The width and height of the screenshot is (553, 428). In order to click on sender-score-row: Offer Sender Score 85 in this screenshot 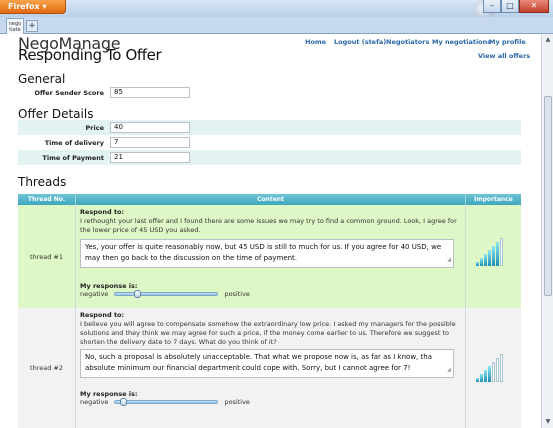, I will do `click(269, 92)`.